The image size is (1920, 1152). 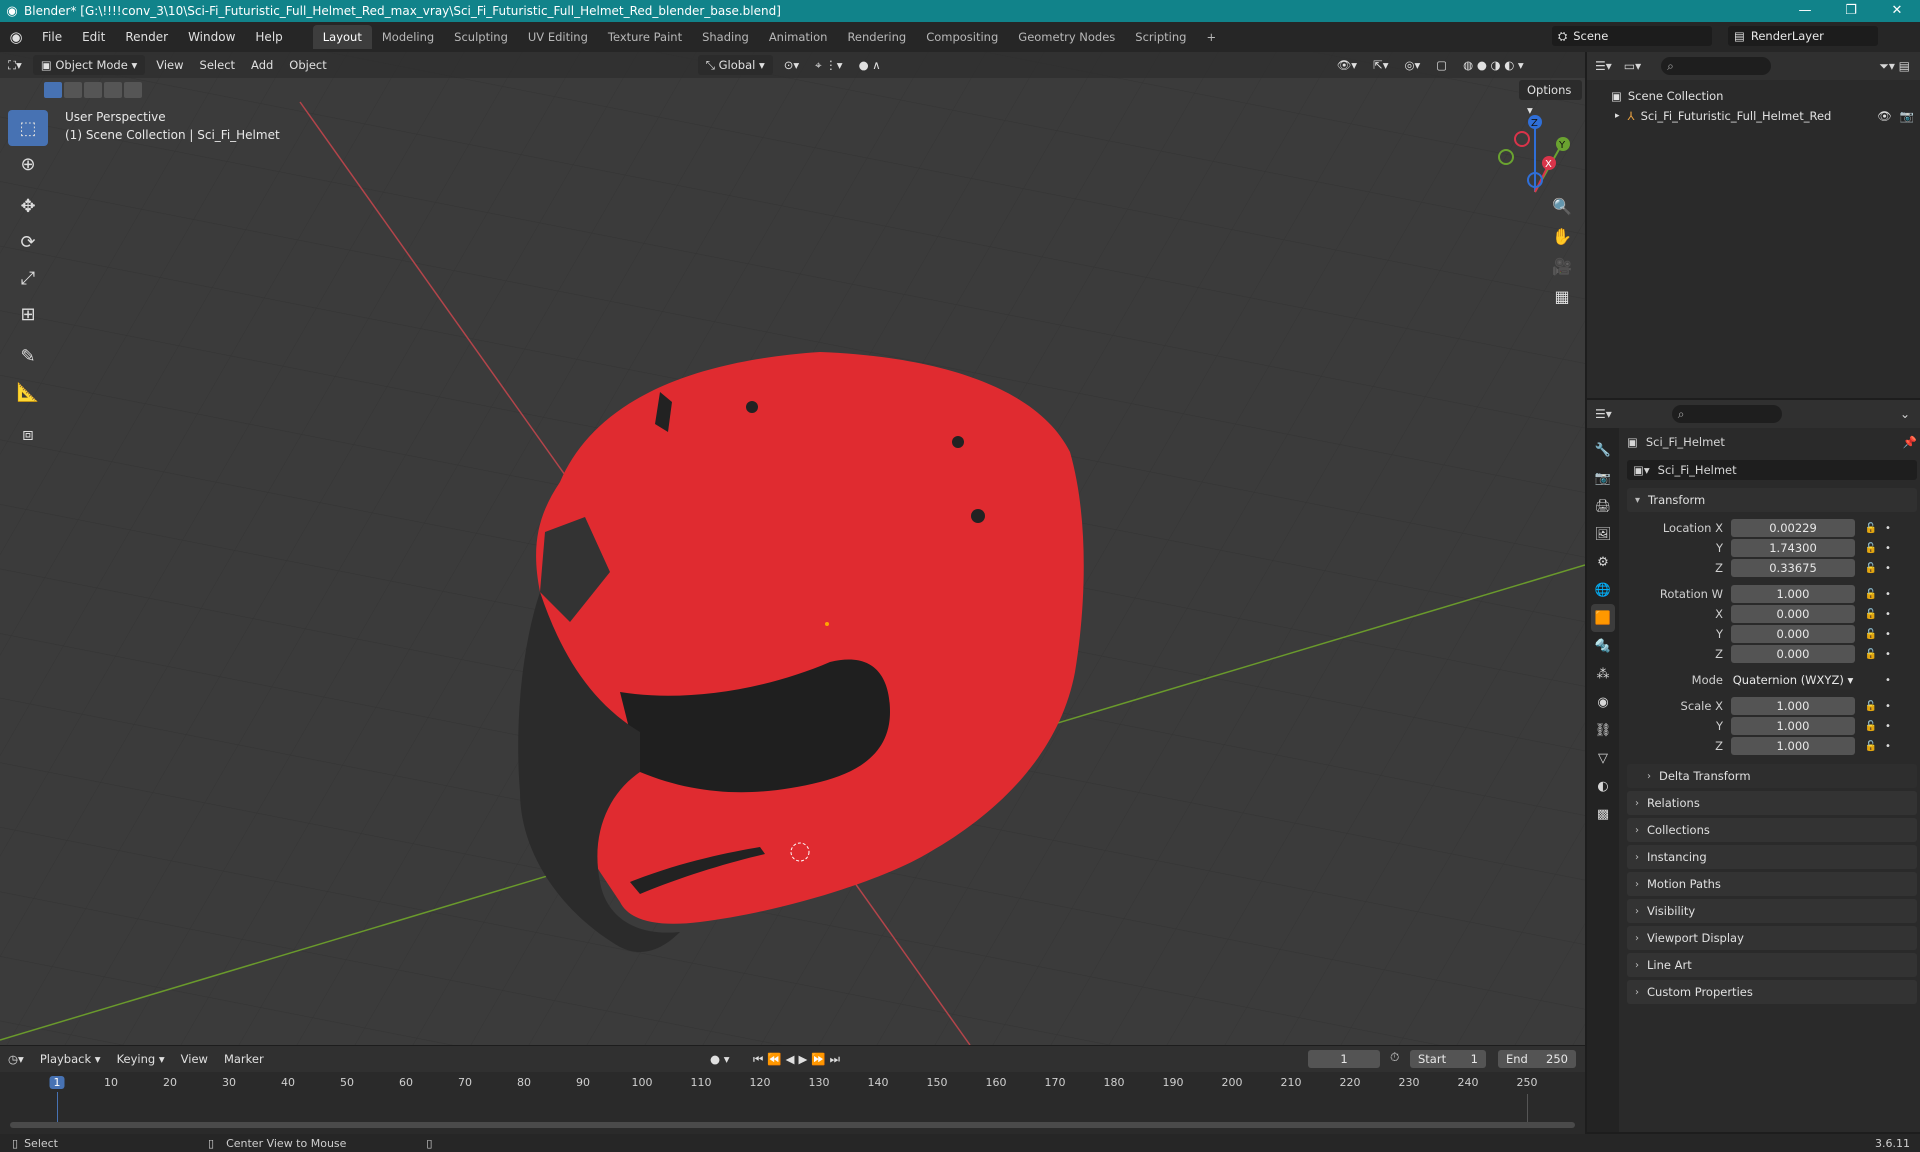 What do you see at coordinates (1884, 116) in the screenshot?
I see `visibility-eye-icon: 👁` at bounding box center [1884, 116].